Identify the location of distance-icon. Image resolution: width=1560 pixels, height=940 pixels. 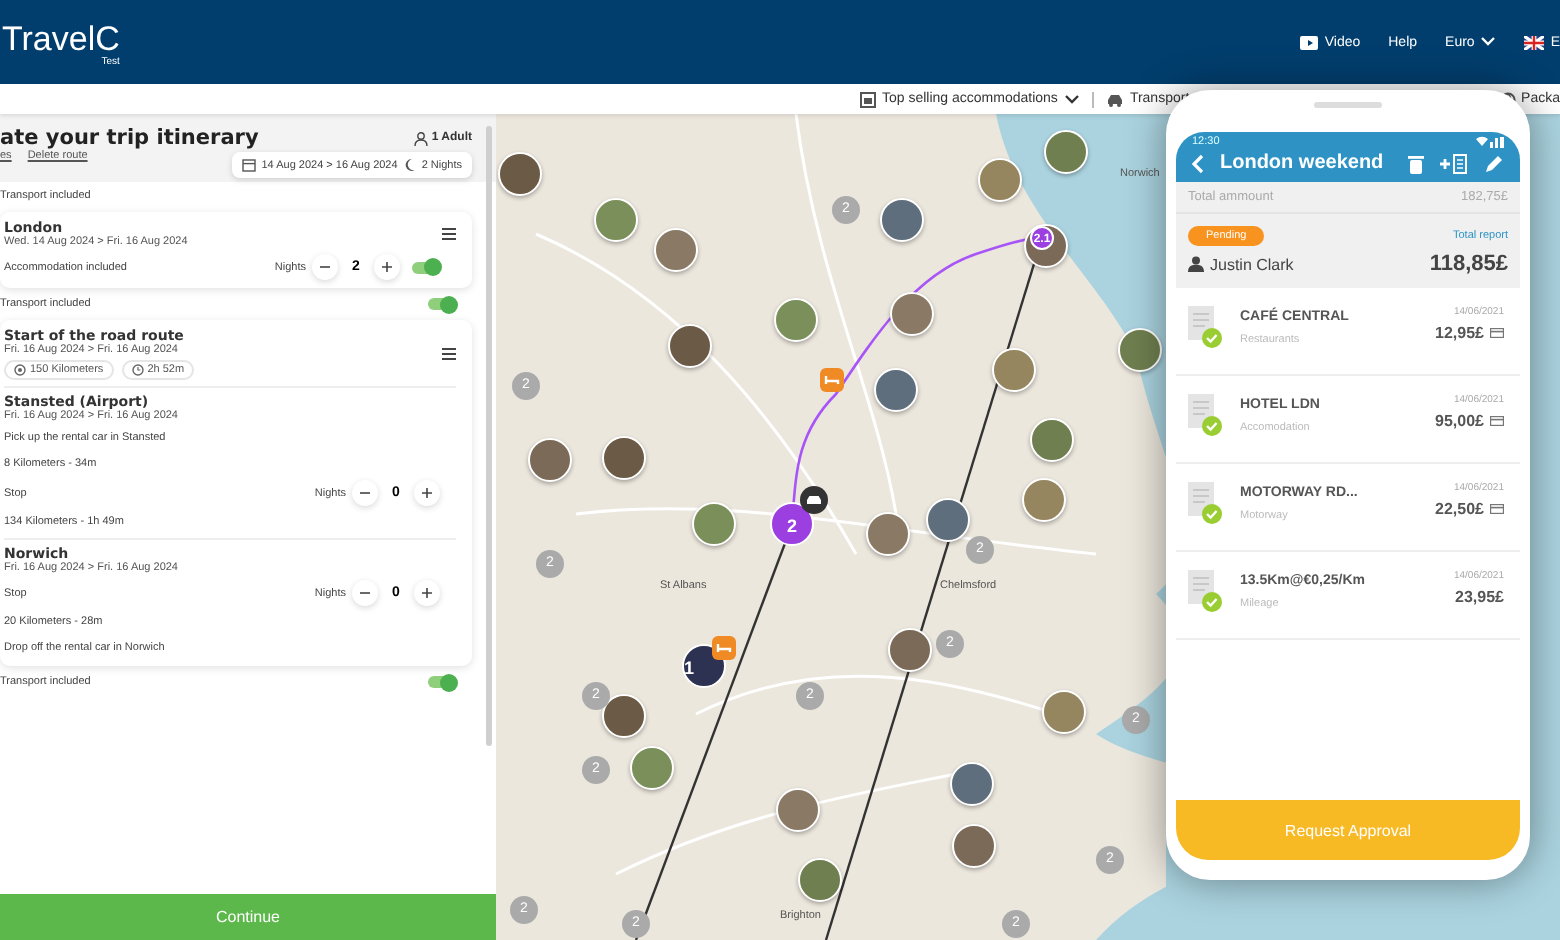
(20, 370).